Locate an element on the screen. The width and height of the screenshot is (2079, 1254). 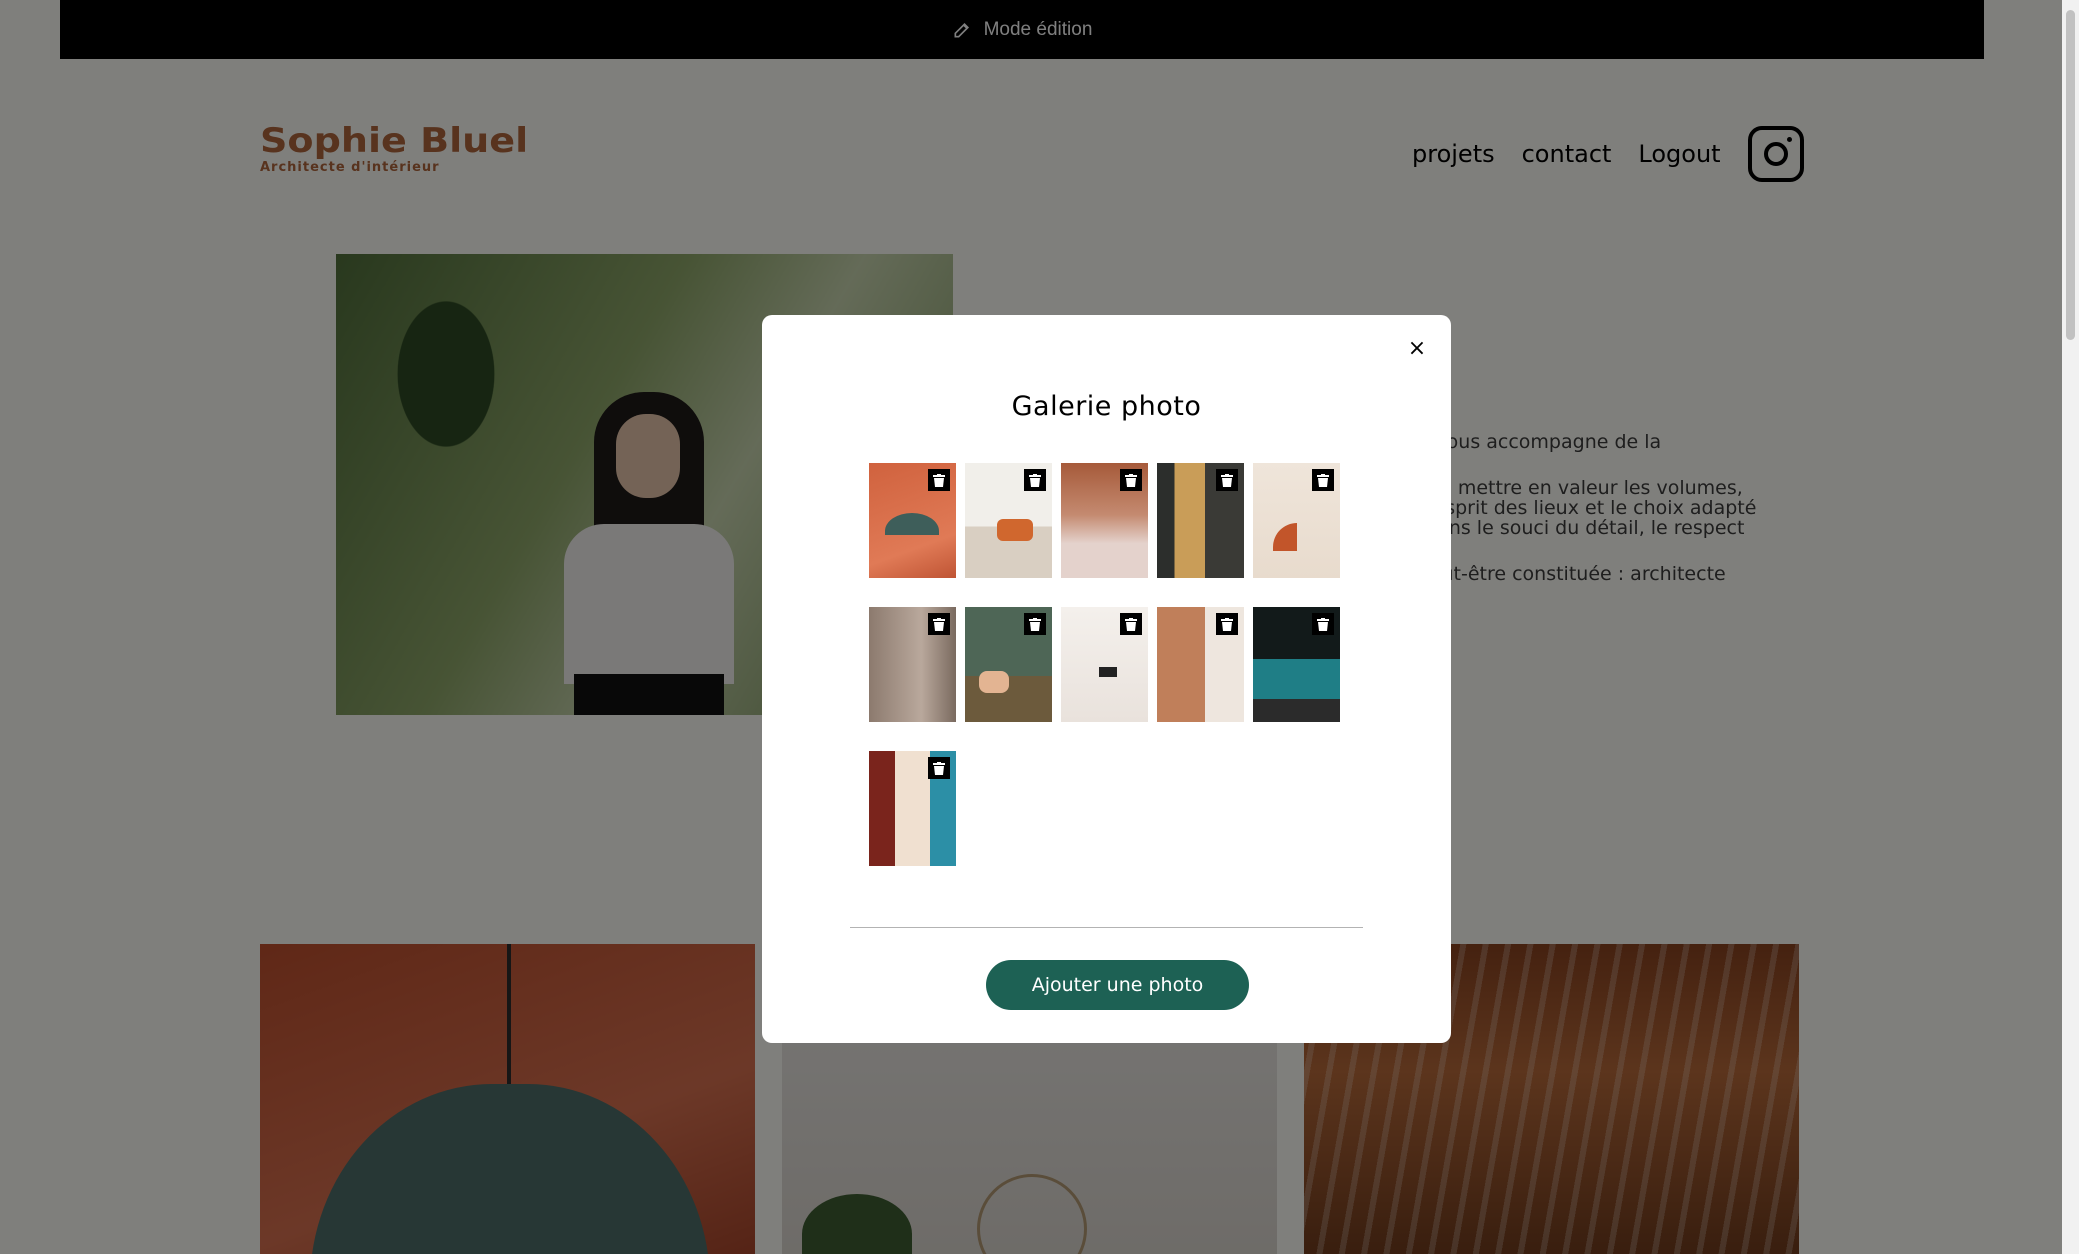
green-lounge-photo is located at coordinates (1008, 664).